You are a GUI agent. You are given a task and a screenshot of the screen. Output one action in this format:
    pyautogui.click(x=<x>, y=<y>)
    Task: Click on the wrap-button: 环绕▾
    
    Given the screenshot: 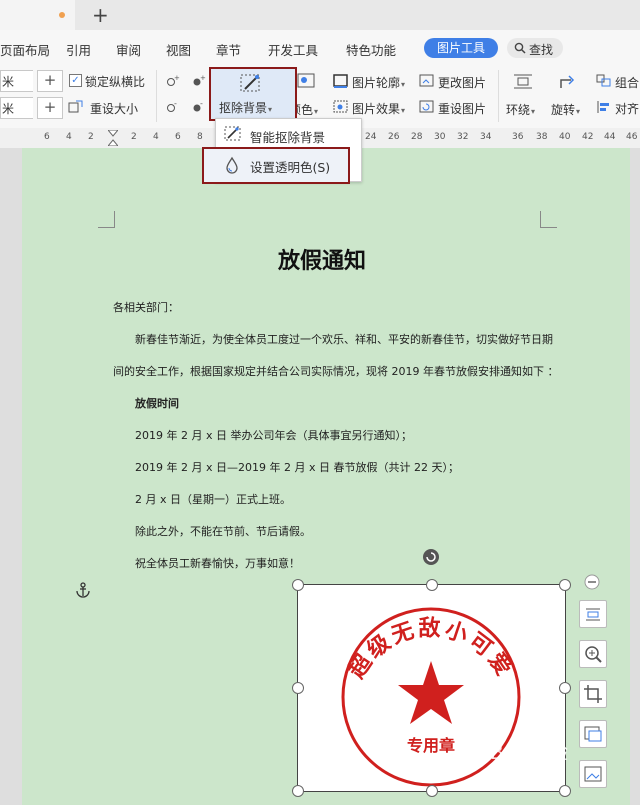 What is the action you would take?
    pyautogui.click(x=520, y=109)
    